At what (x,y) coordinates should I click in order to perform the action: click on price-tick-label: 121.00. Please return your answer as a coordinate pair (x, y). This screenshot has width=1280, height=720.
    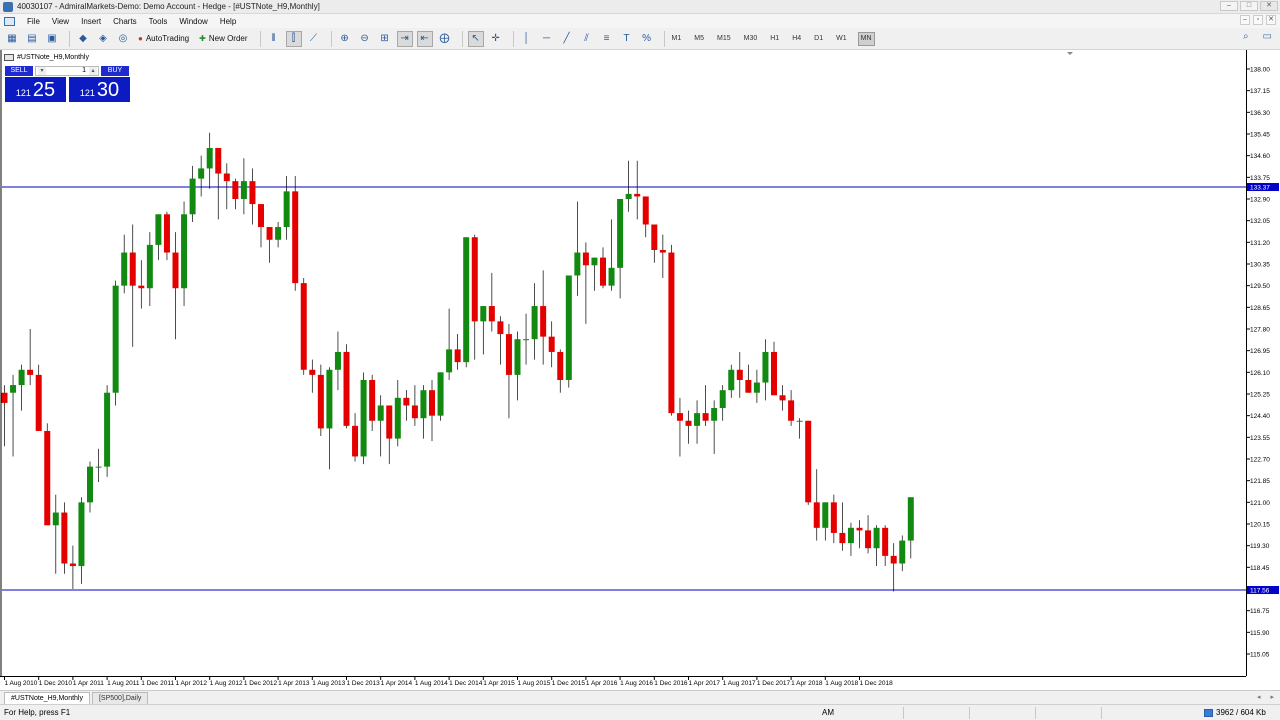
    Looking at the image, I should click on (1260, 503).